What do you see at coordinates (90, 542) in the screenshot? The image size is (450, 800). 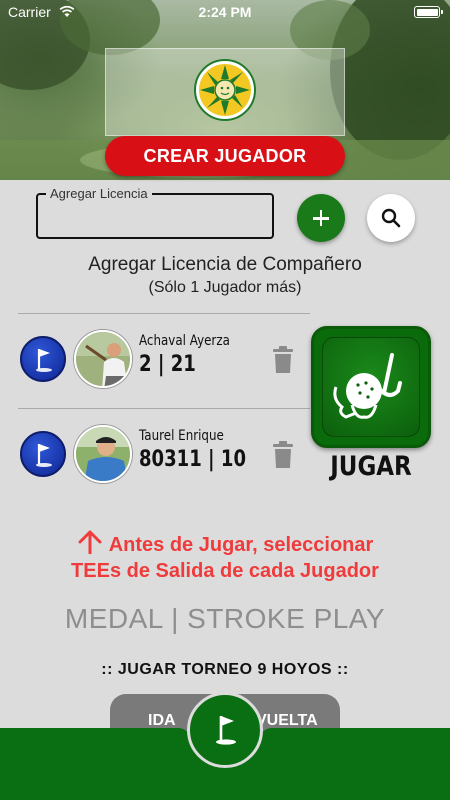 I see `up-arrow-icon` at bounding box center [90, 542].